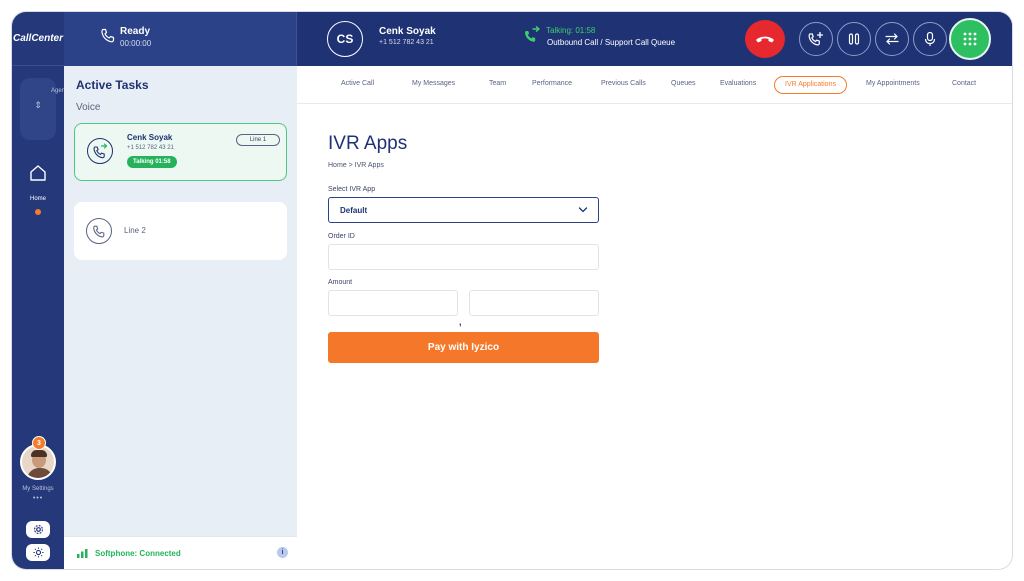 The height and width of the screenshot is (581, 1024). I want to click on microphone-icon, so click(930, 38).